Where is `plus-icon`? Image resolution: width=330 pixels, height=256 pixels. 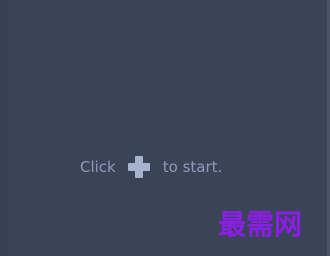
plus-icon is located at coordinates (138, 167).